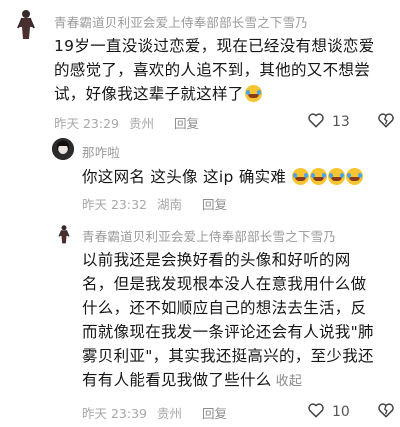  Describe the element at coordinates (114, 204) in the screenshot. I see `timestamp: 昨天 23:32` at that location.